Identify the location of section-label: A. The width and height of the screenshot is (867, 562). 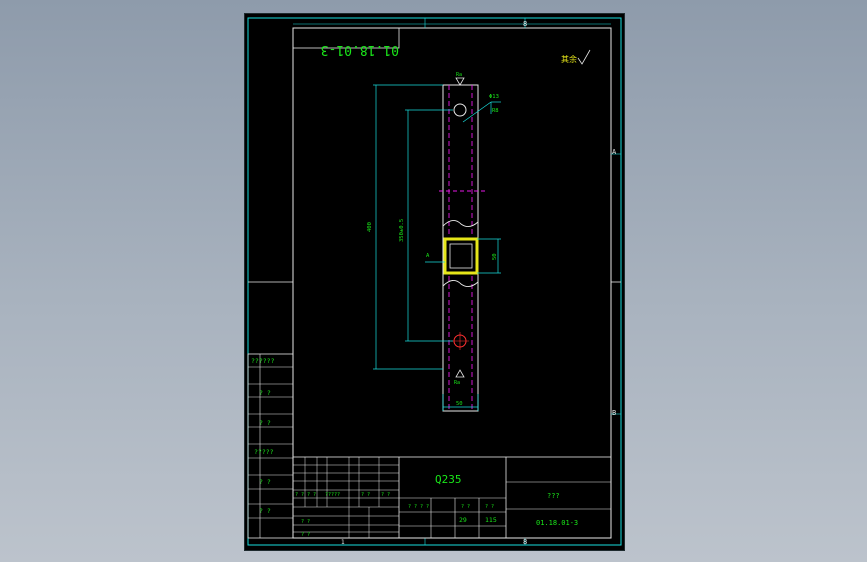
(428, 256).